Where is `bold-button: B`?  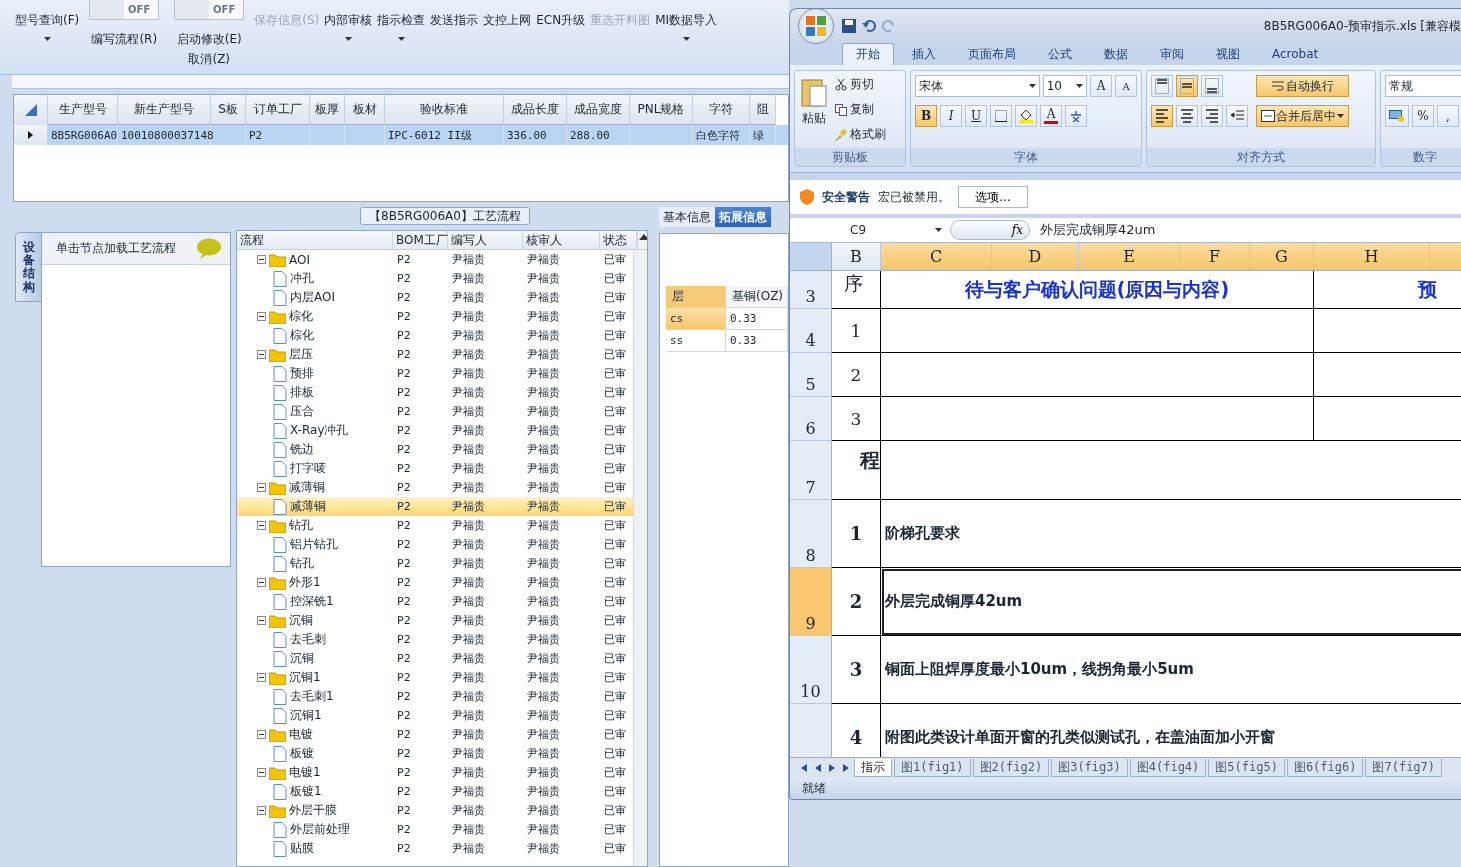
bold-button: B is located at coordinates (926, 116).